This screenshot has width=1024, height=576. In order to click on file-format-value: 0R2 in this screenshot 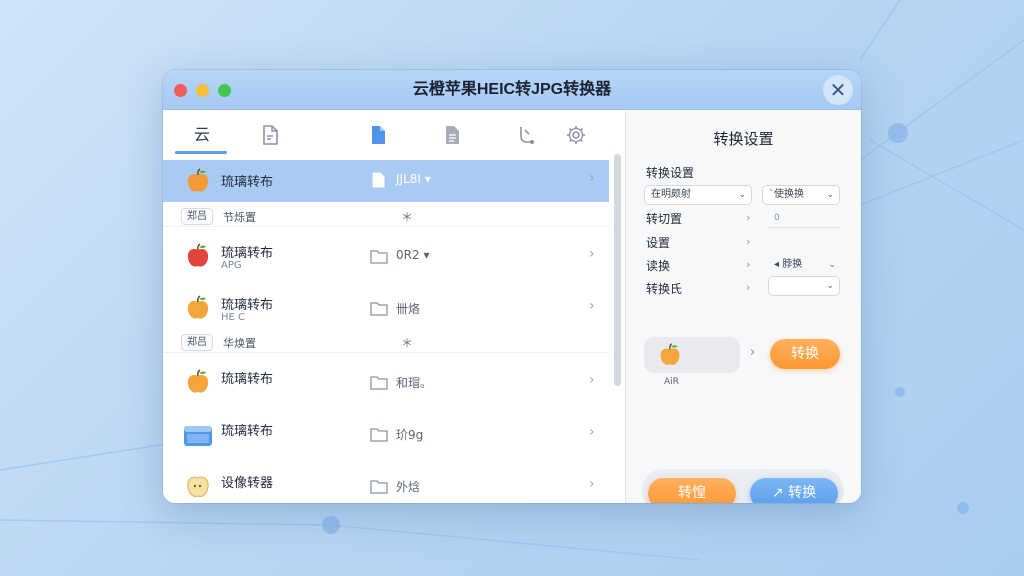, I will do `click(408, 255)`.